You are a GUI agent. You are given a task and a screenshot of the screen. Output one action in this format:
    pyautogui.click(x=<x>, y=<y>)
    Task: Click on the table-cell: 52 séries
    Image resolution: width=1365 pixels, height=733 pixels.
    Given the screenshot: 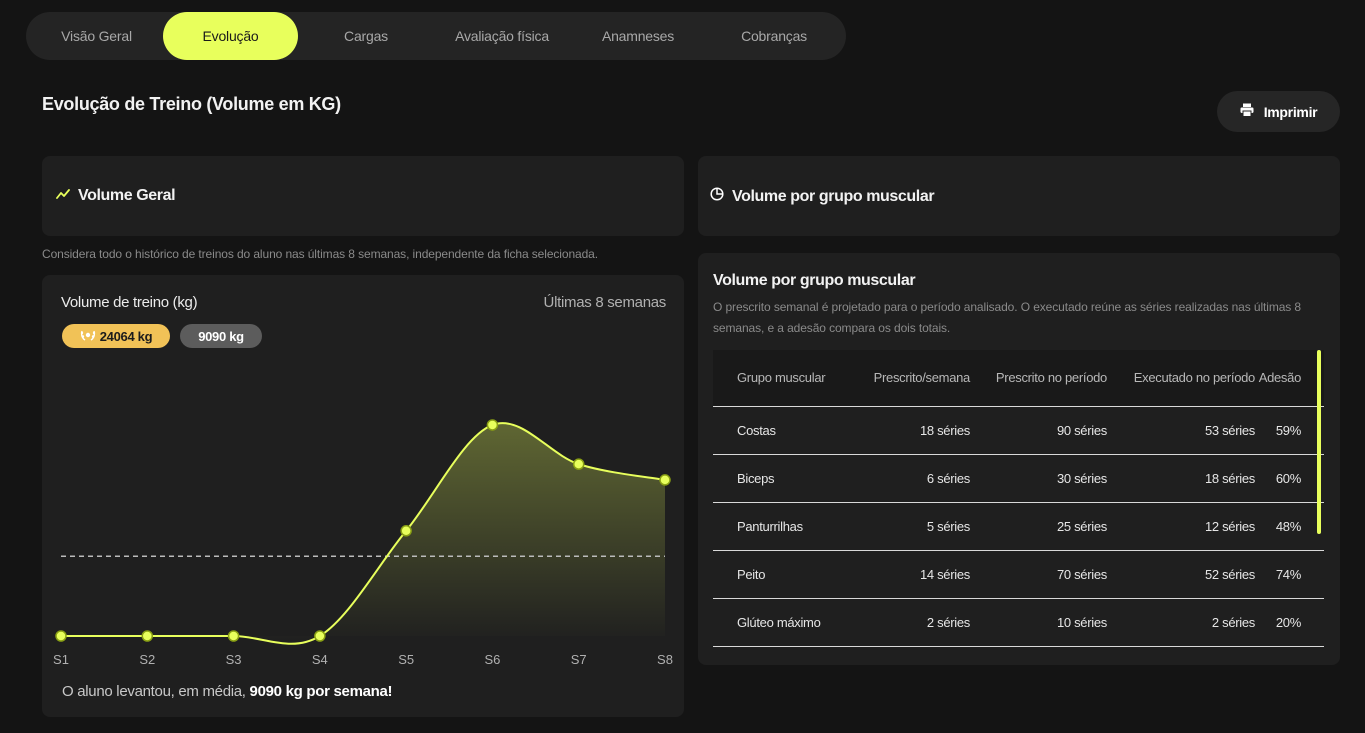 What is the action you would take?
    pyautogui.click(x=1181, y=574)
    